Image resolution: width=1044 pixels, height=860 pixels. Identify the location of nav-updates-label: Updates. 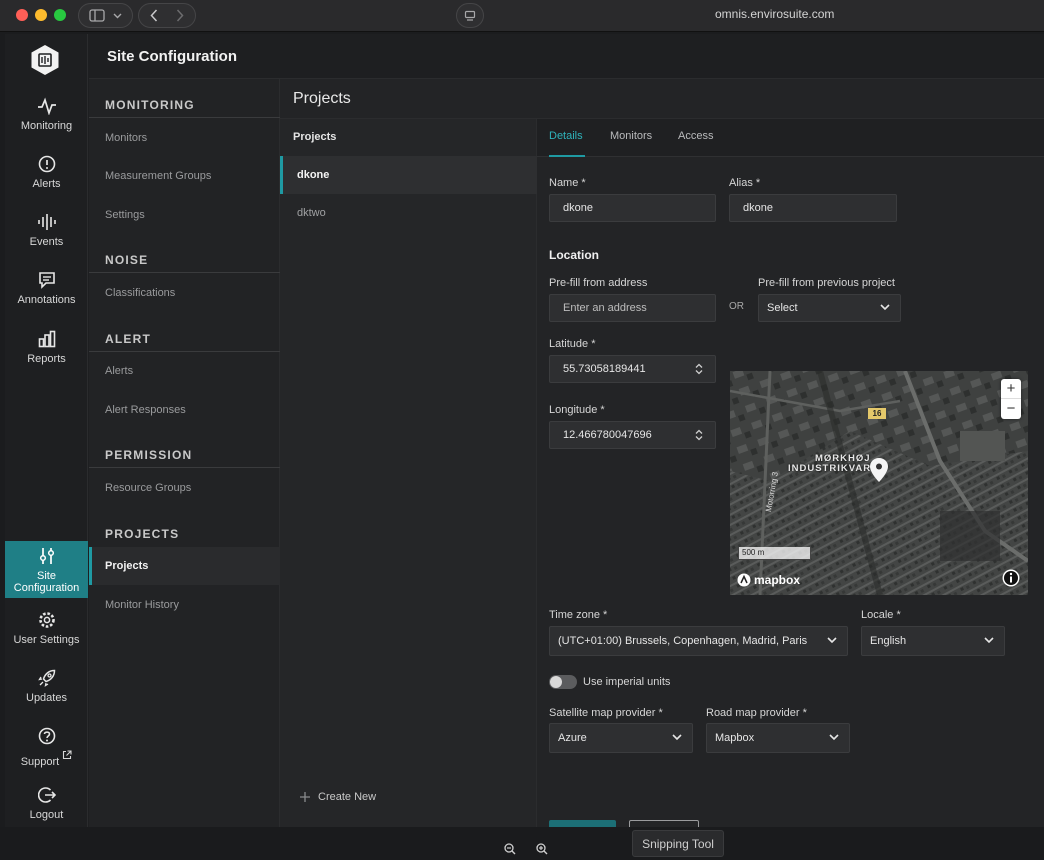
(46, 698).